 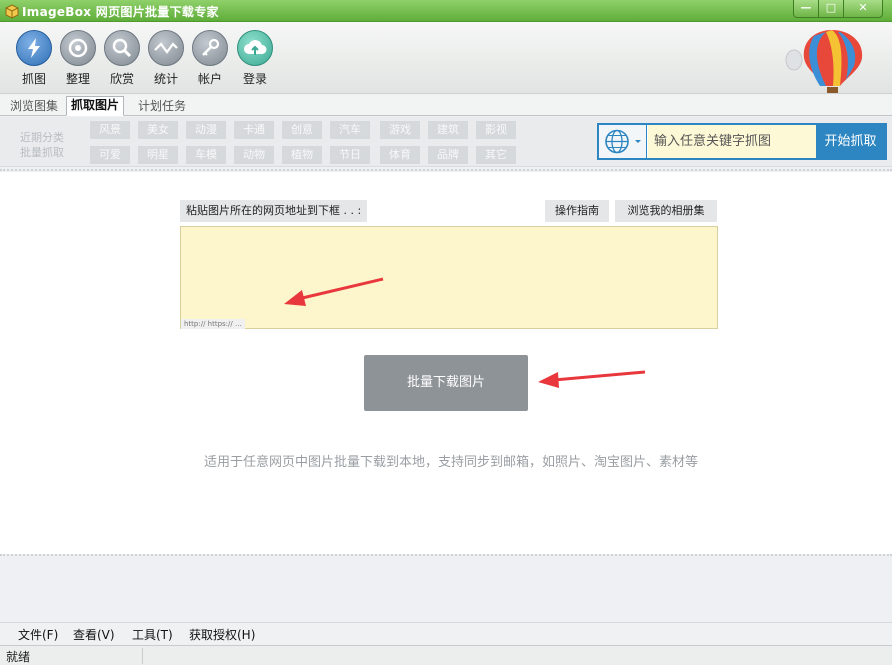 What do you see at coordinates (806, 9) in the screenshot?
I see `minimize-button: —` at bounding box center [806, 9].